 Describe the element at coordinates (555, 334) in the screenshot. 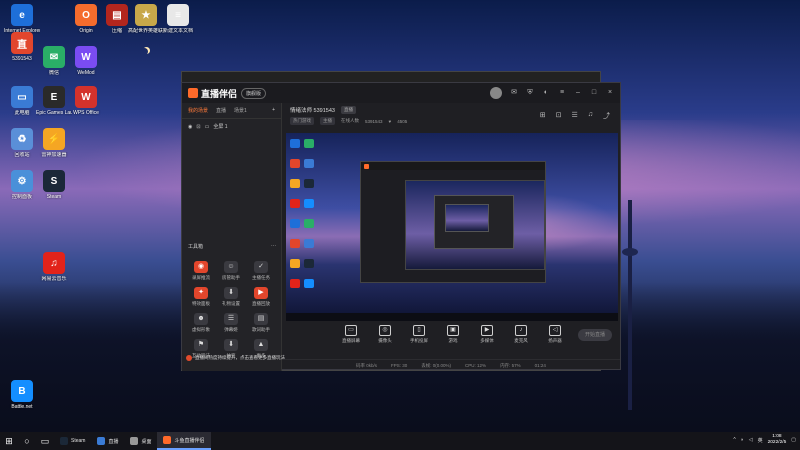

I see `source-control: ◁ 扬声器` at that location.